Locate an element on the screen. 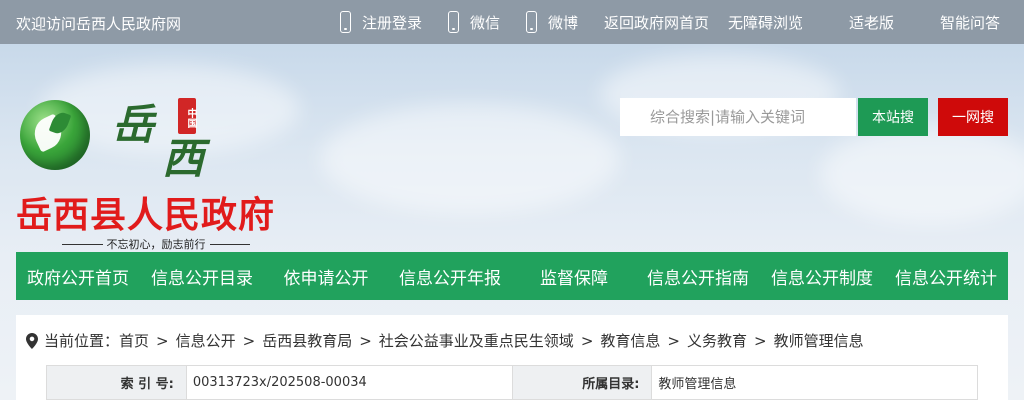  slogan-line-right is located at coordinates (229, 244).